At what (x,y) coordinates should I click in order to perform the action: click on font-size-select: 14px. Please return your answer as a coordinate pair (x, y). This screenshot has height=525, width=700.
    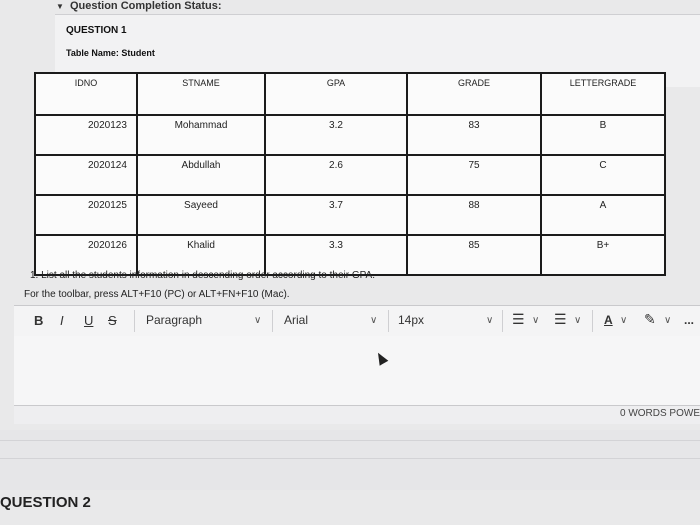
    Looking at the image, I should click on (411, 320).